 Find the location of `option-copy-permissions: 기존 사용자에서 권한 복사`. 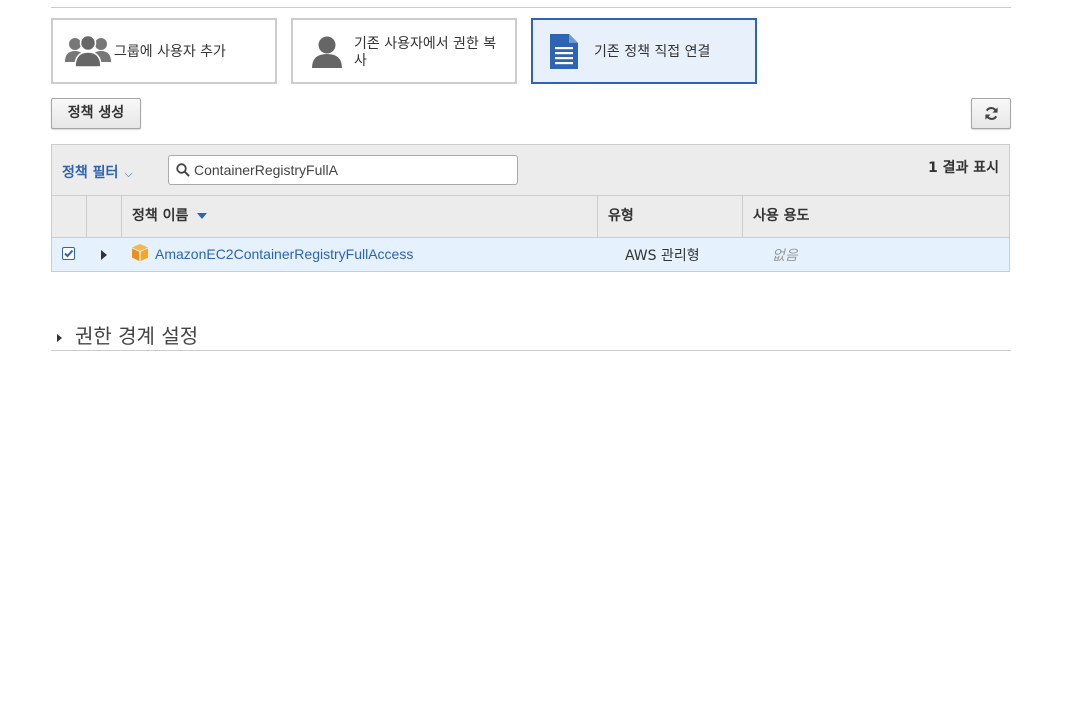

option-copy-permissions: 기존 사용자에서 권한 복사 is located at coordinates (404, 51).